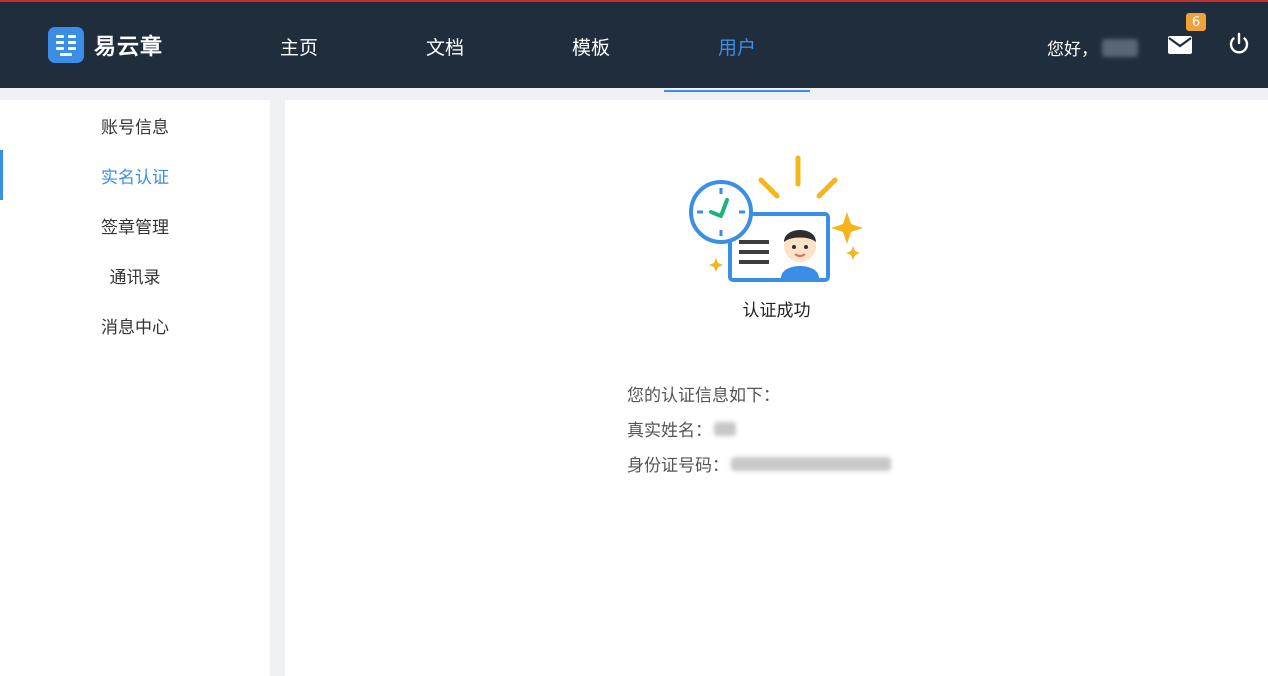 The height and width of the screenshot is (676, 1268). What do you see at coordinates (811, 463) in the screenshot?
I see `id-number-redacted` at bounding box center [811, 463].